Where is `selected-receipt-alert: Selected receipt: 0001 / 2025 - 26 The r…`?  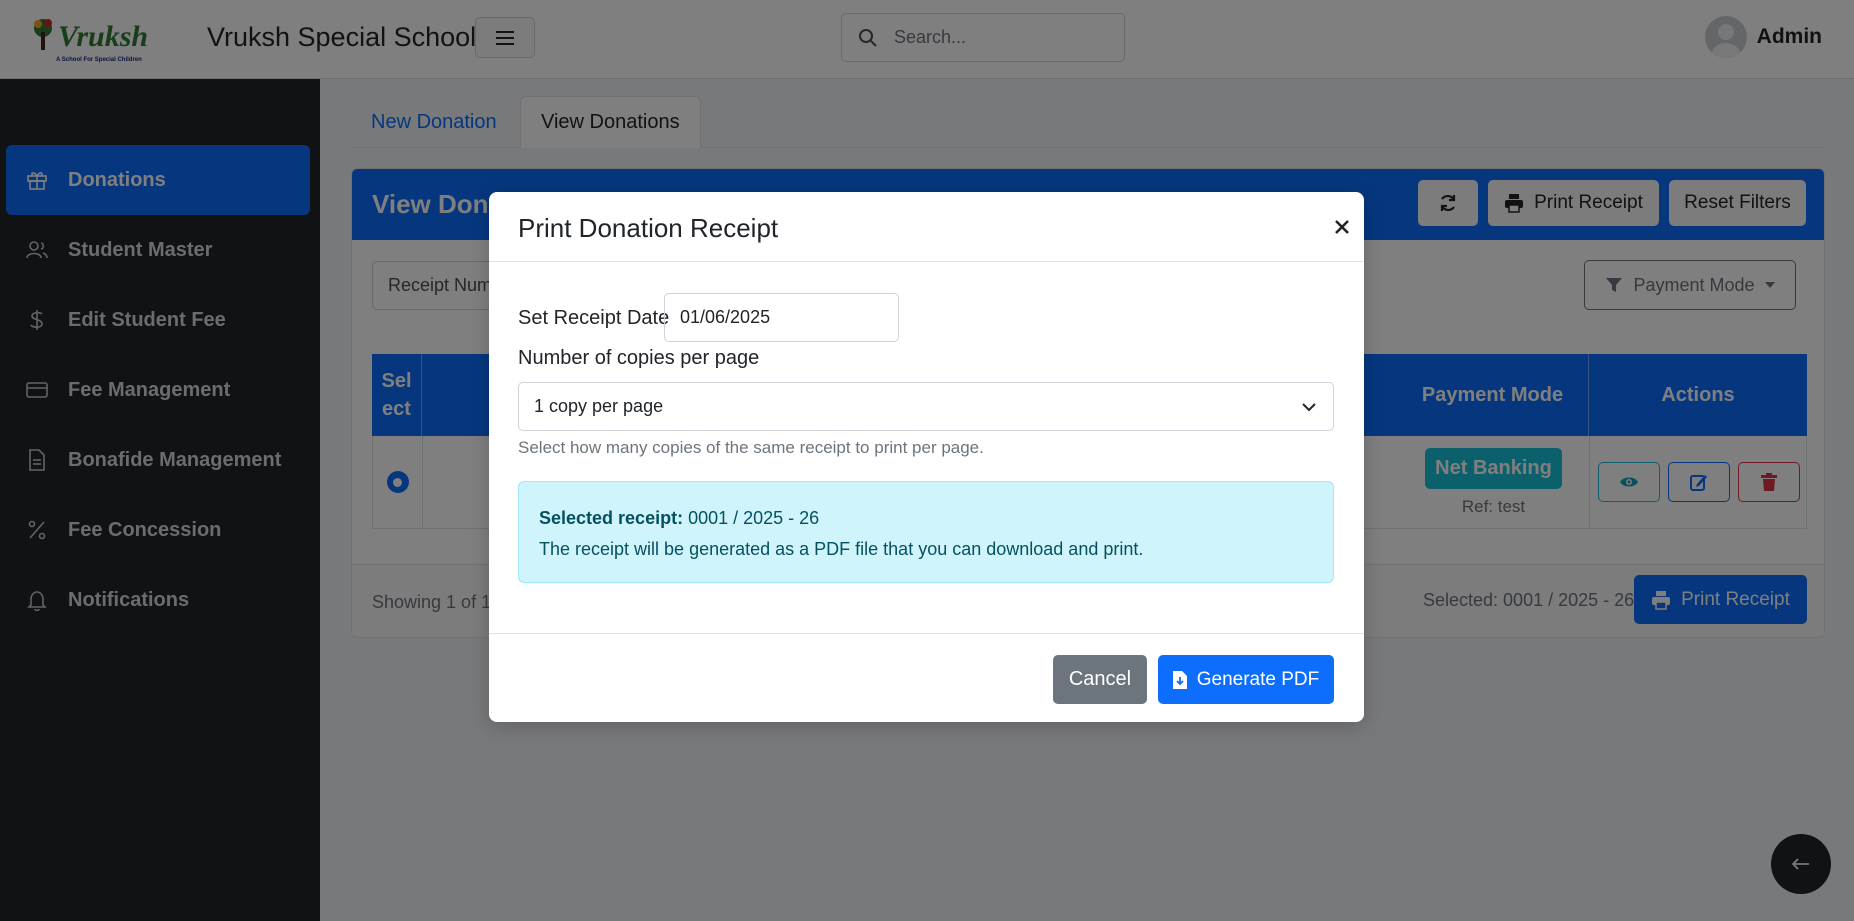 selected-receipt-alert: Selected receipt: 0001 / 2025 - 26 The r… is located at coordinates (926, 532).